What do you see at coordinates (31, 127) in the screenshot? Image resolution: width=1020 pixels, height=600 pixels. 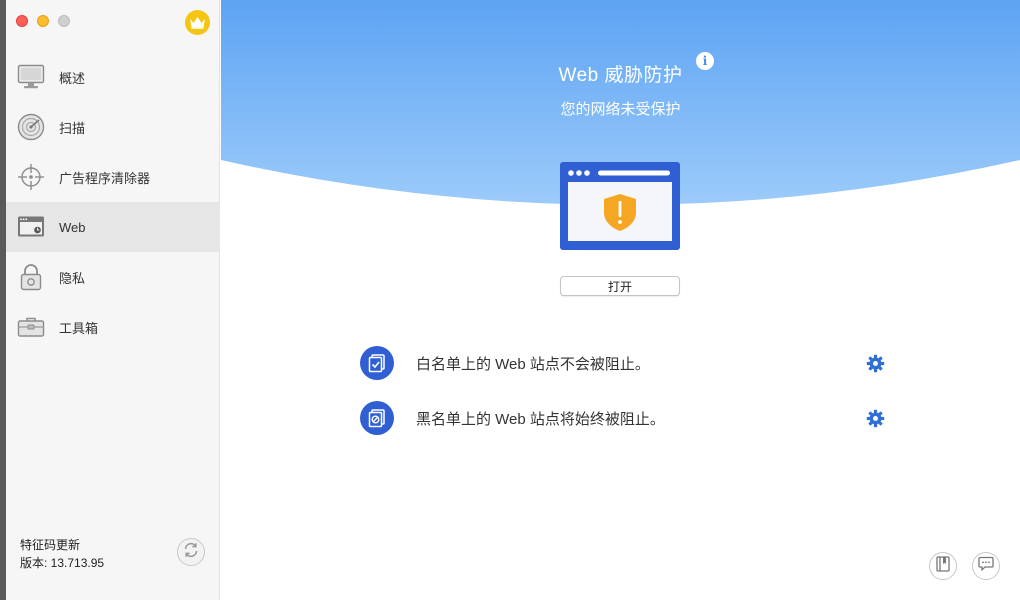 I see `radar-icon` at bounding box center [31, 127].